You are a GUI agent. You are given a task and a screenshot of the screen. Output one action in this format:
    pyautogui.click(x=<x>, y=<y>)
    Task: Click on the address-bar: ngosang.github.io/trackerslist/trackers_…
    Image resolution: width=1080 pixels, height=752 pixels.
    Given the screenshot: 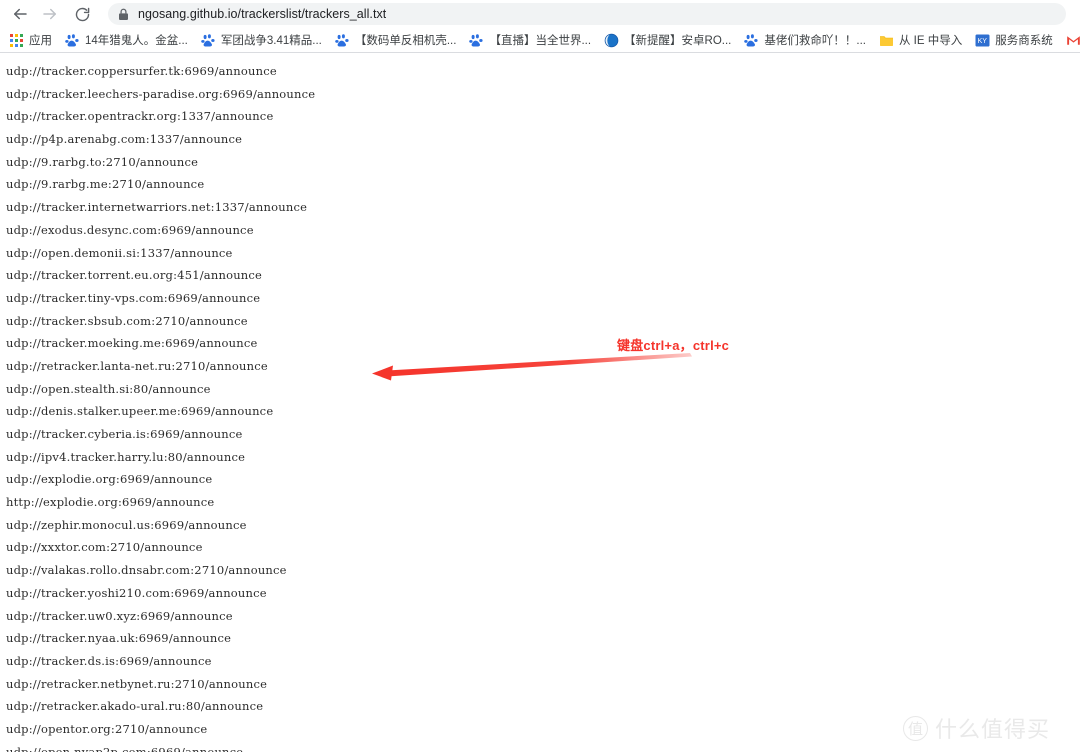 What is the action you would take?
    pyautogui.click(x=587, y=14)
    